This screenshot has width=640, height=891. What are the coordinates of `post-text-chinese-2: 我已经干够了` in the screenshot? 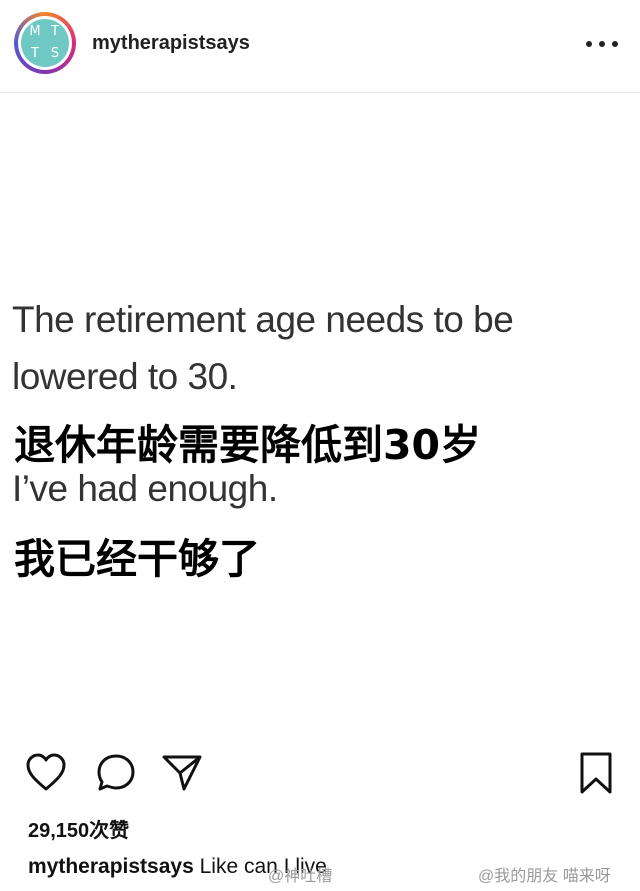 It's located at (137, 559).